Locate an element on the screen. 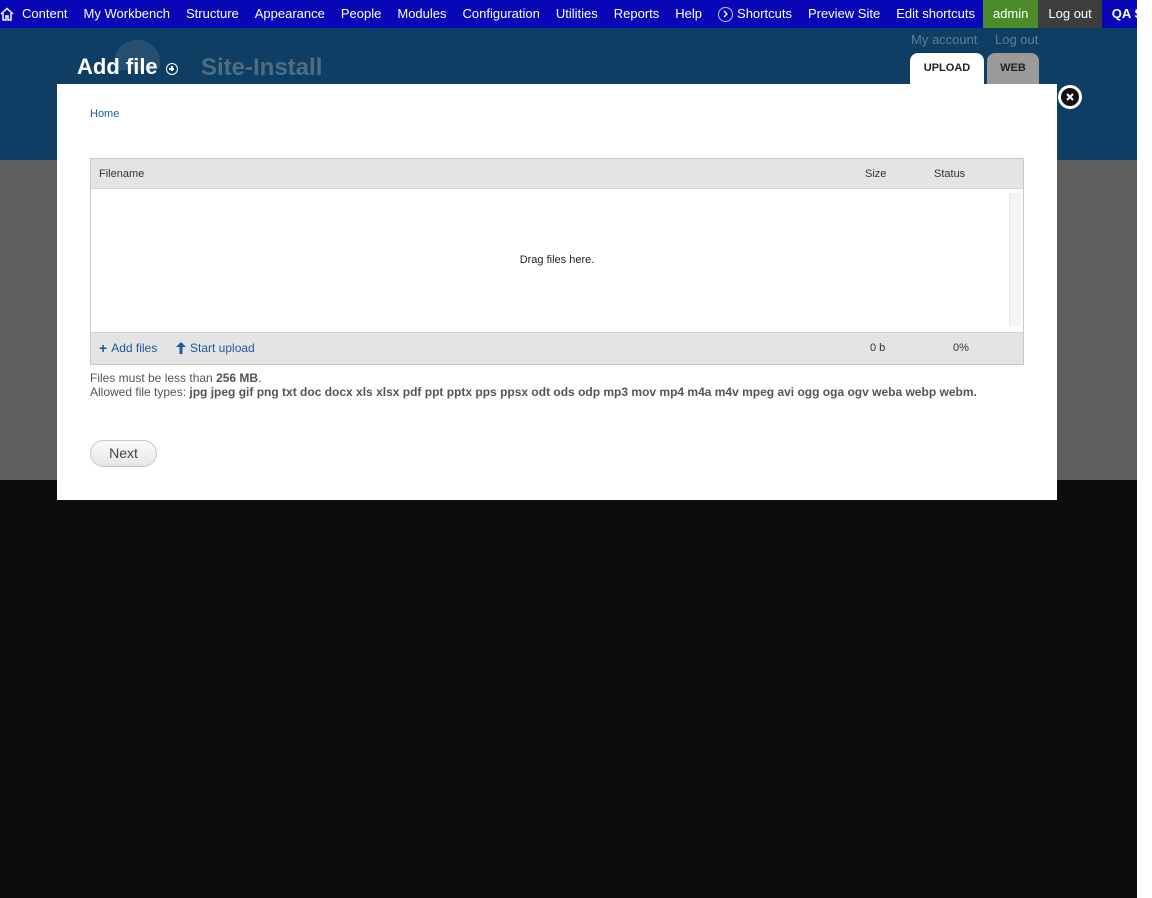 The height and width of the screenshot is (898, 1152). tab-upload: UPLOAD is located at coordinates (947, 68).